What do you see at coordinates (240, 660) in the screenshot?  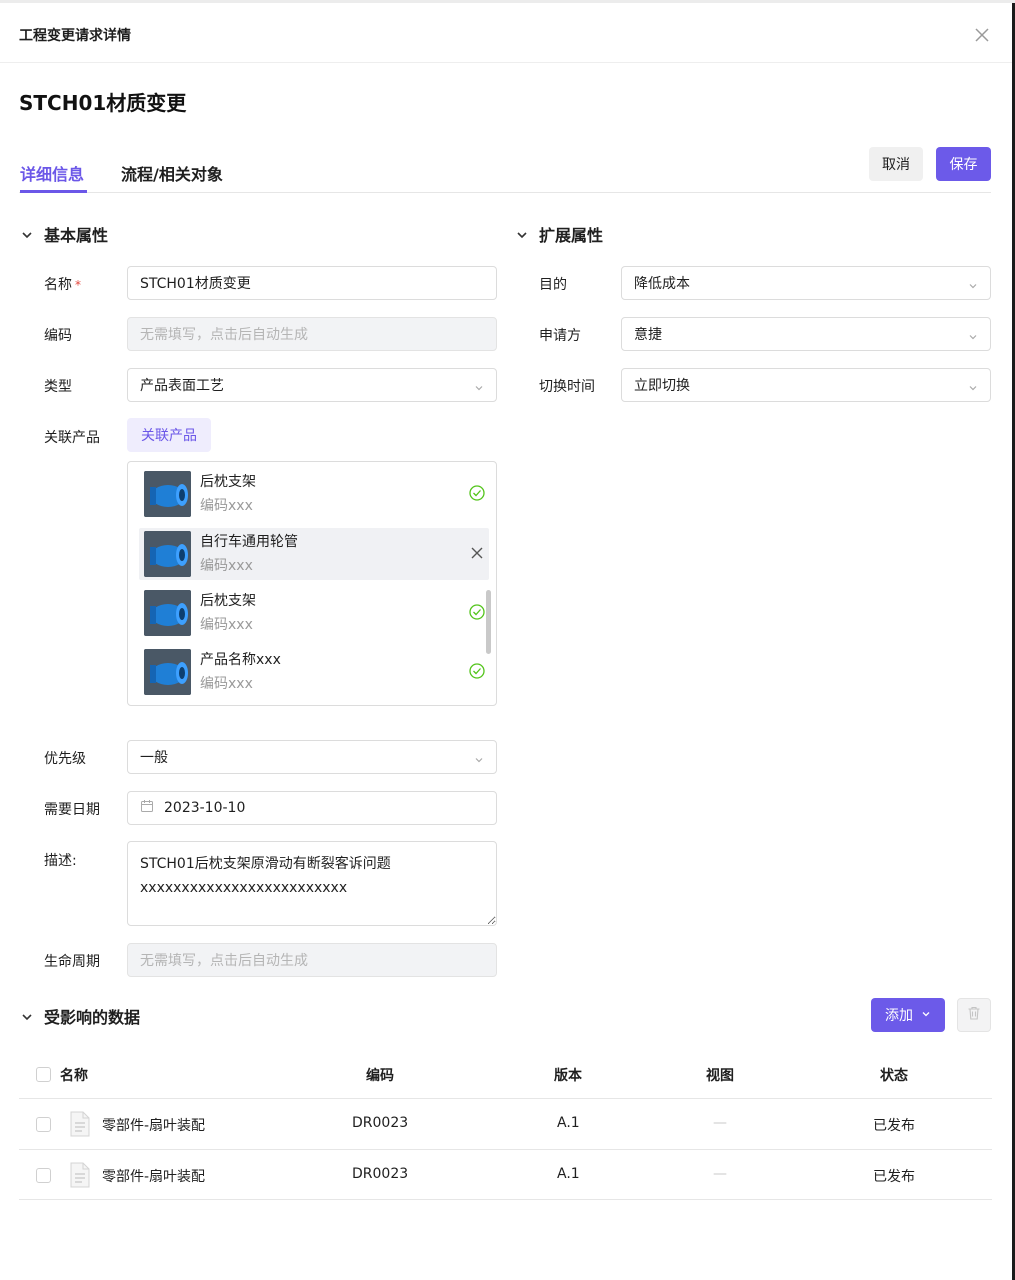 I see `product-name: 产品名称xxx` at bounding box center [240, 660].